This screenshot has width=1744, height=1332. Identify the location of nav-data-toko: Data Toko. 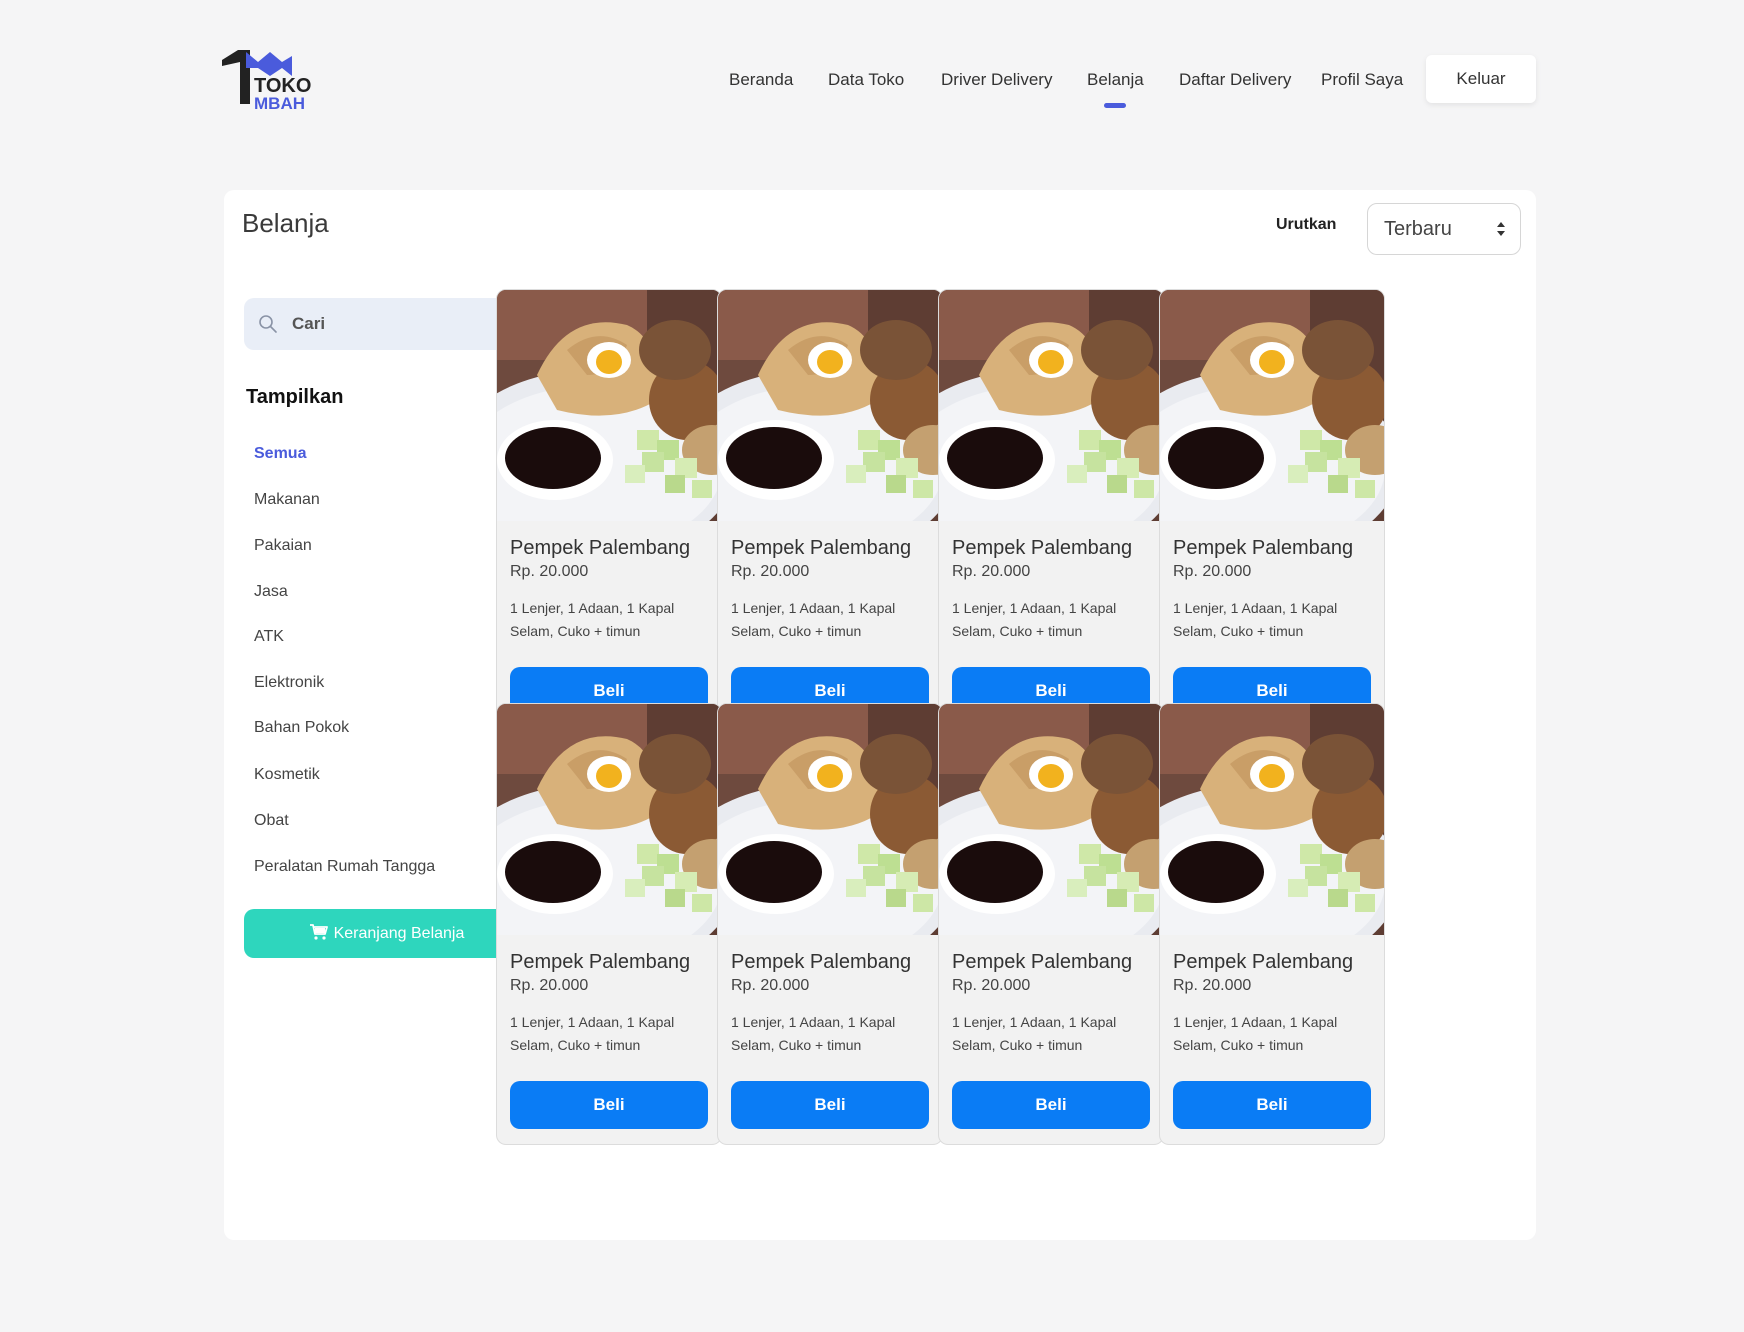
(866, 80).